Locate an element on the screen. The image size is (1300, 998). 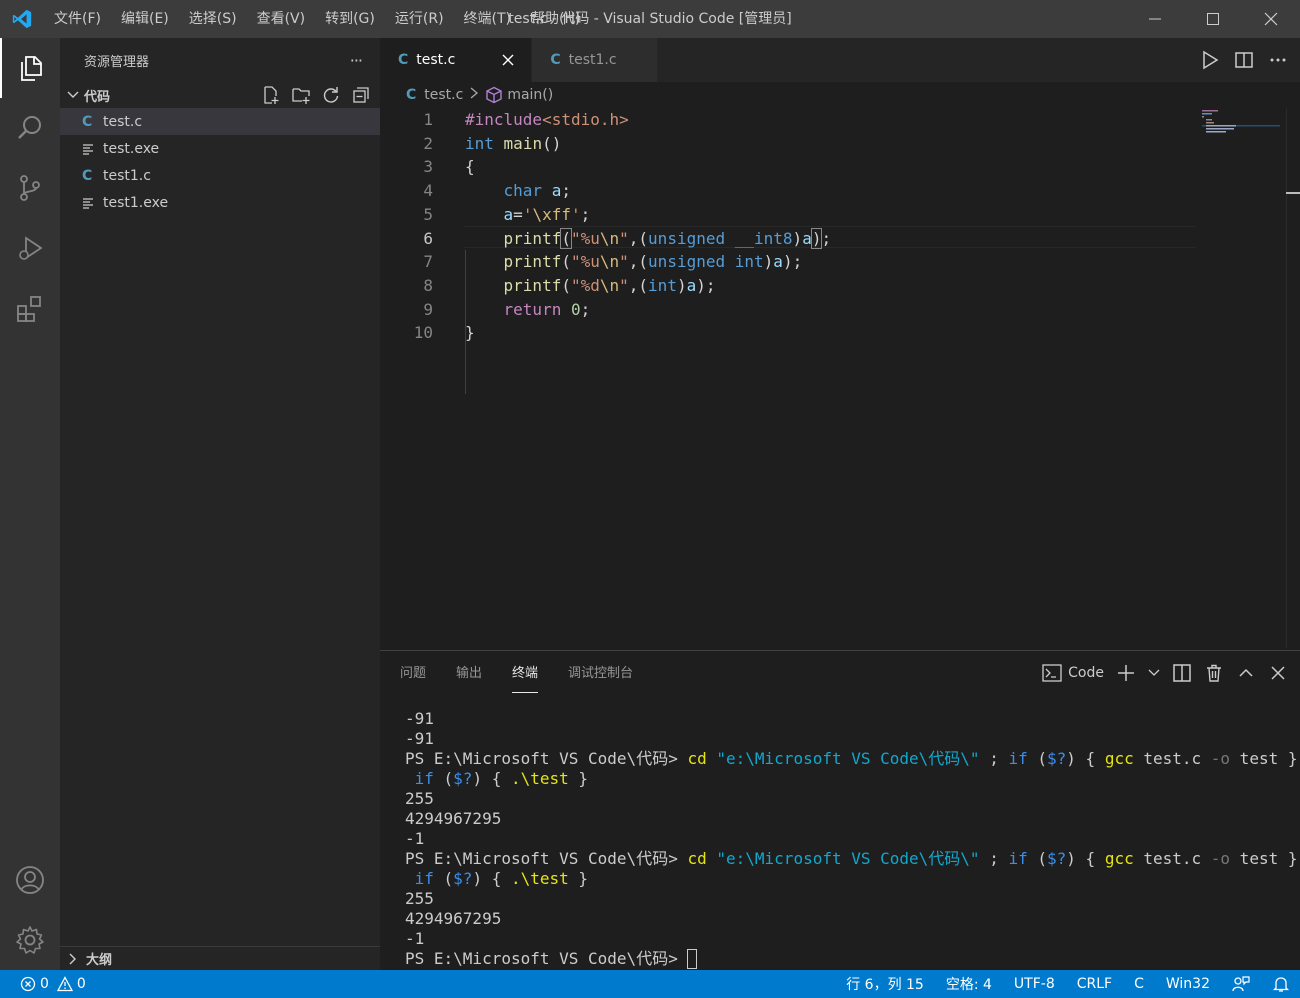
window-controls is located at coordinates (1213, 19).